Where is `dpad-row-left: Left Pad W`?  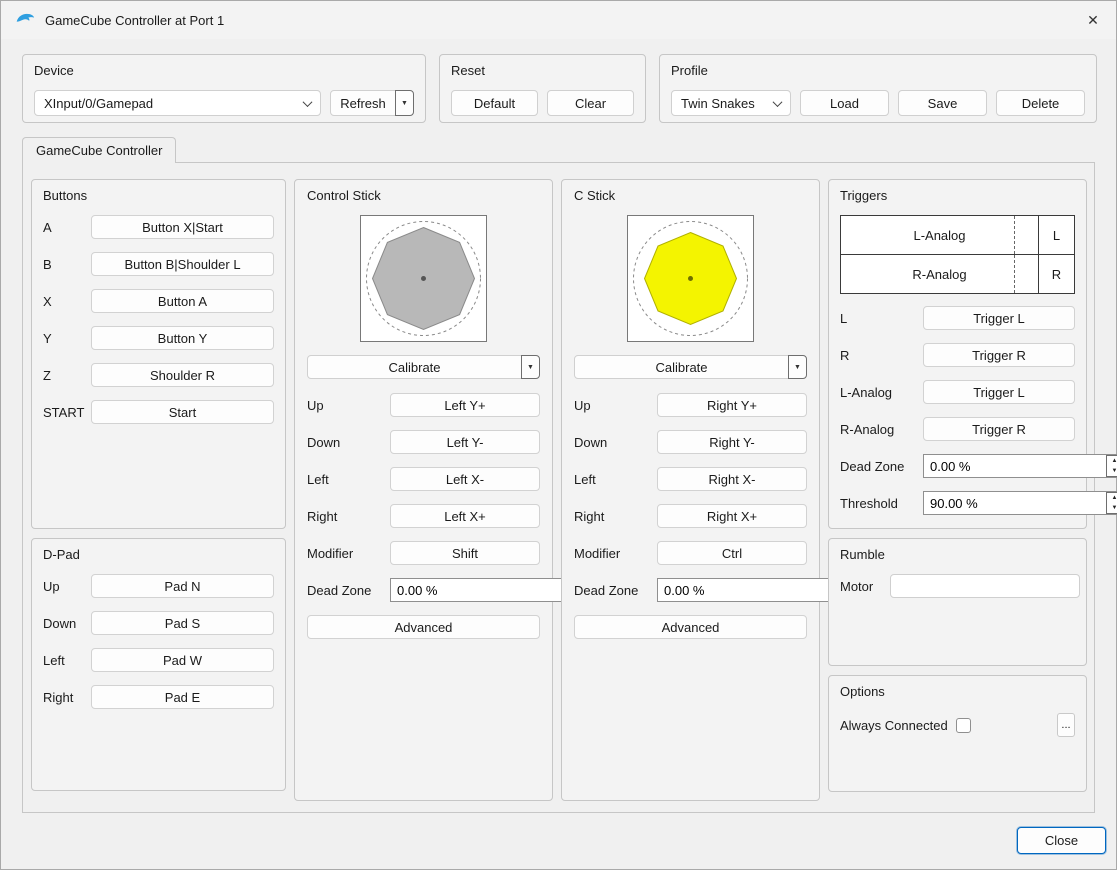
dpad-row-left: Left Pad W is located at coordinates (158, 660).